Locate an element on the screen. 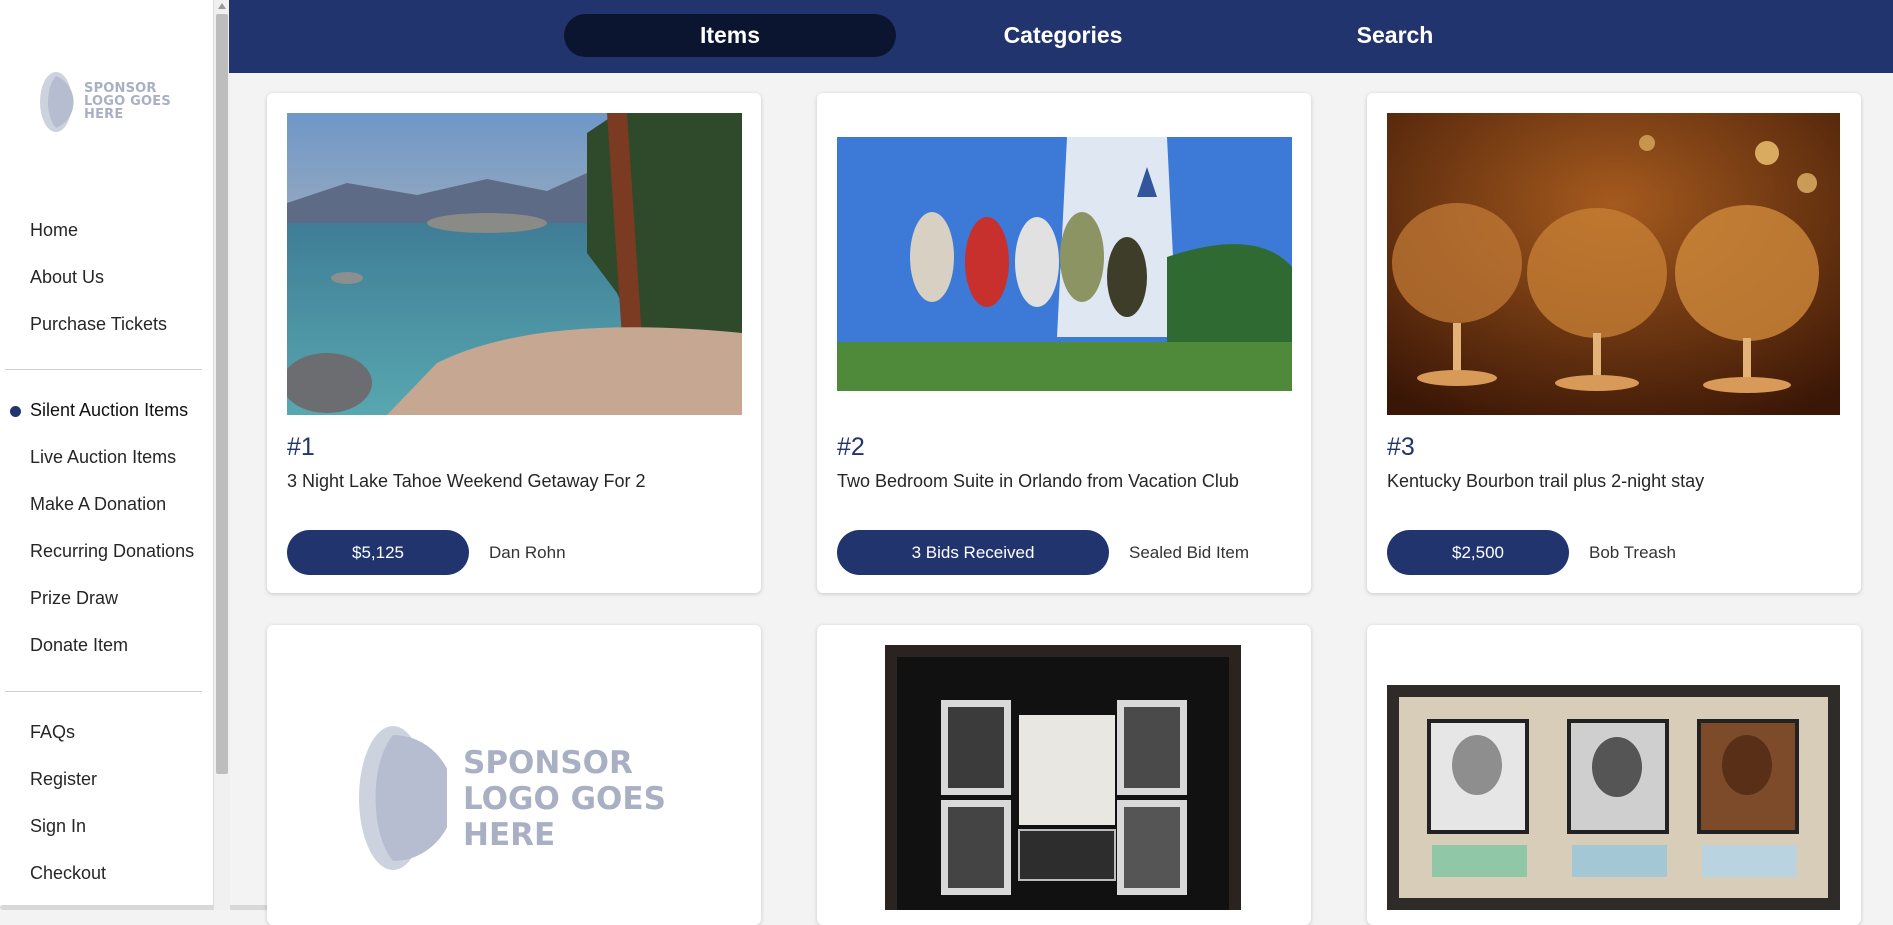 The width and height of the screenshot is (1893, 925). item-title: Kentucky Bourbon trail plus 2-night stay is located at coordinates (1545, 481).